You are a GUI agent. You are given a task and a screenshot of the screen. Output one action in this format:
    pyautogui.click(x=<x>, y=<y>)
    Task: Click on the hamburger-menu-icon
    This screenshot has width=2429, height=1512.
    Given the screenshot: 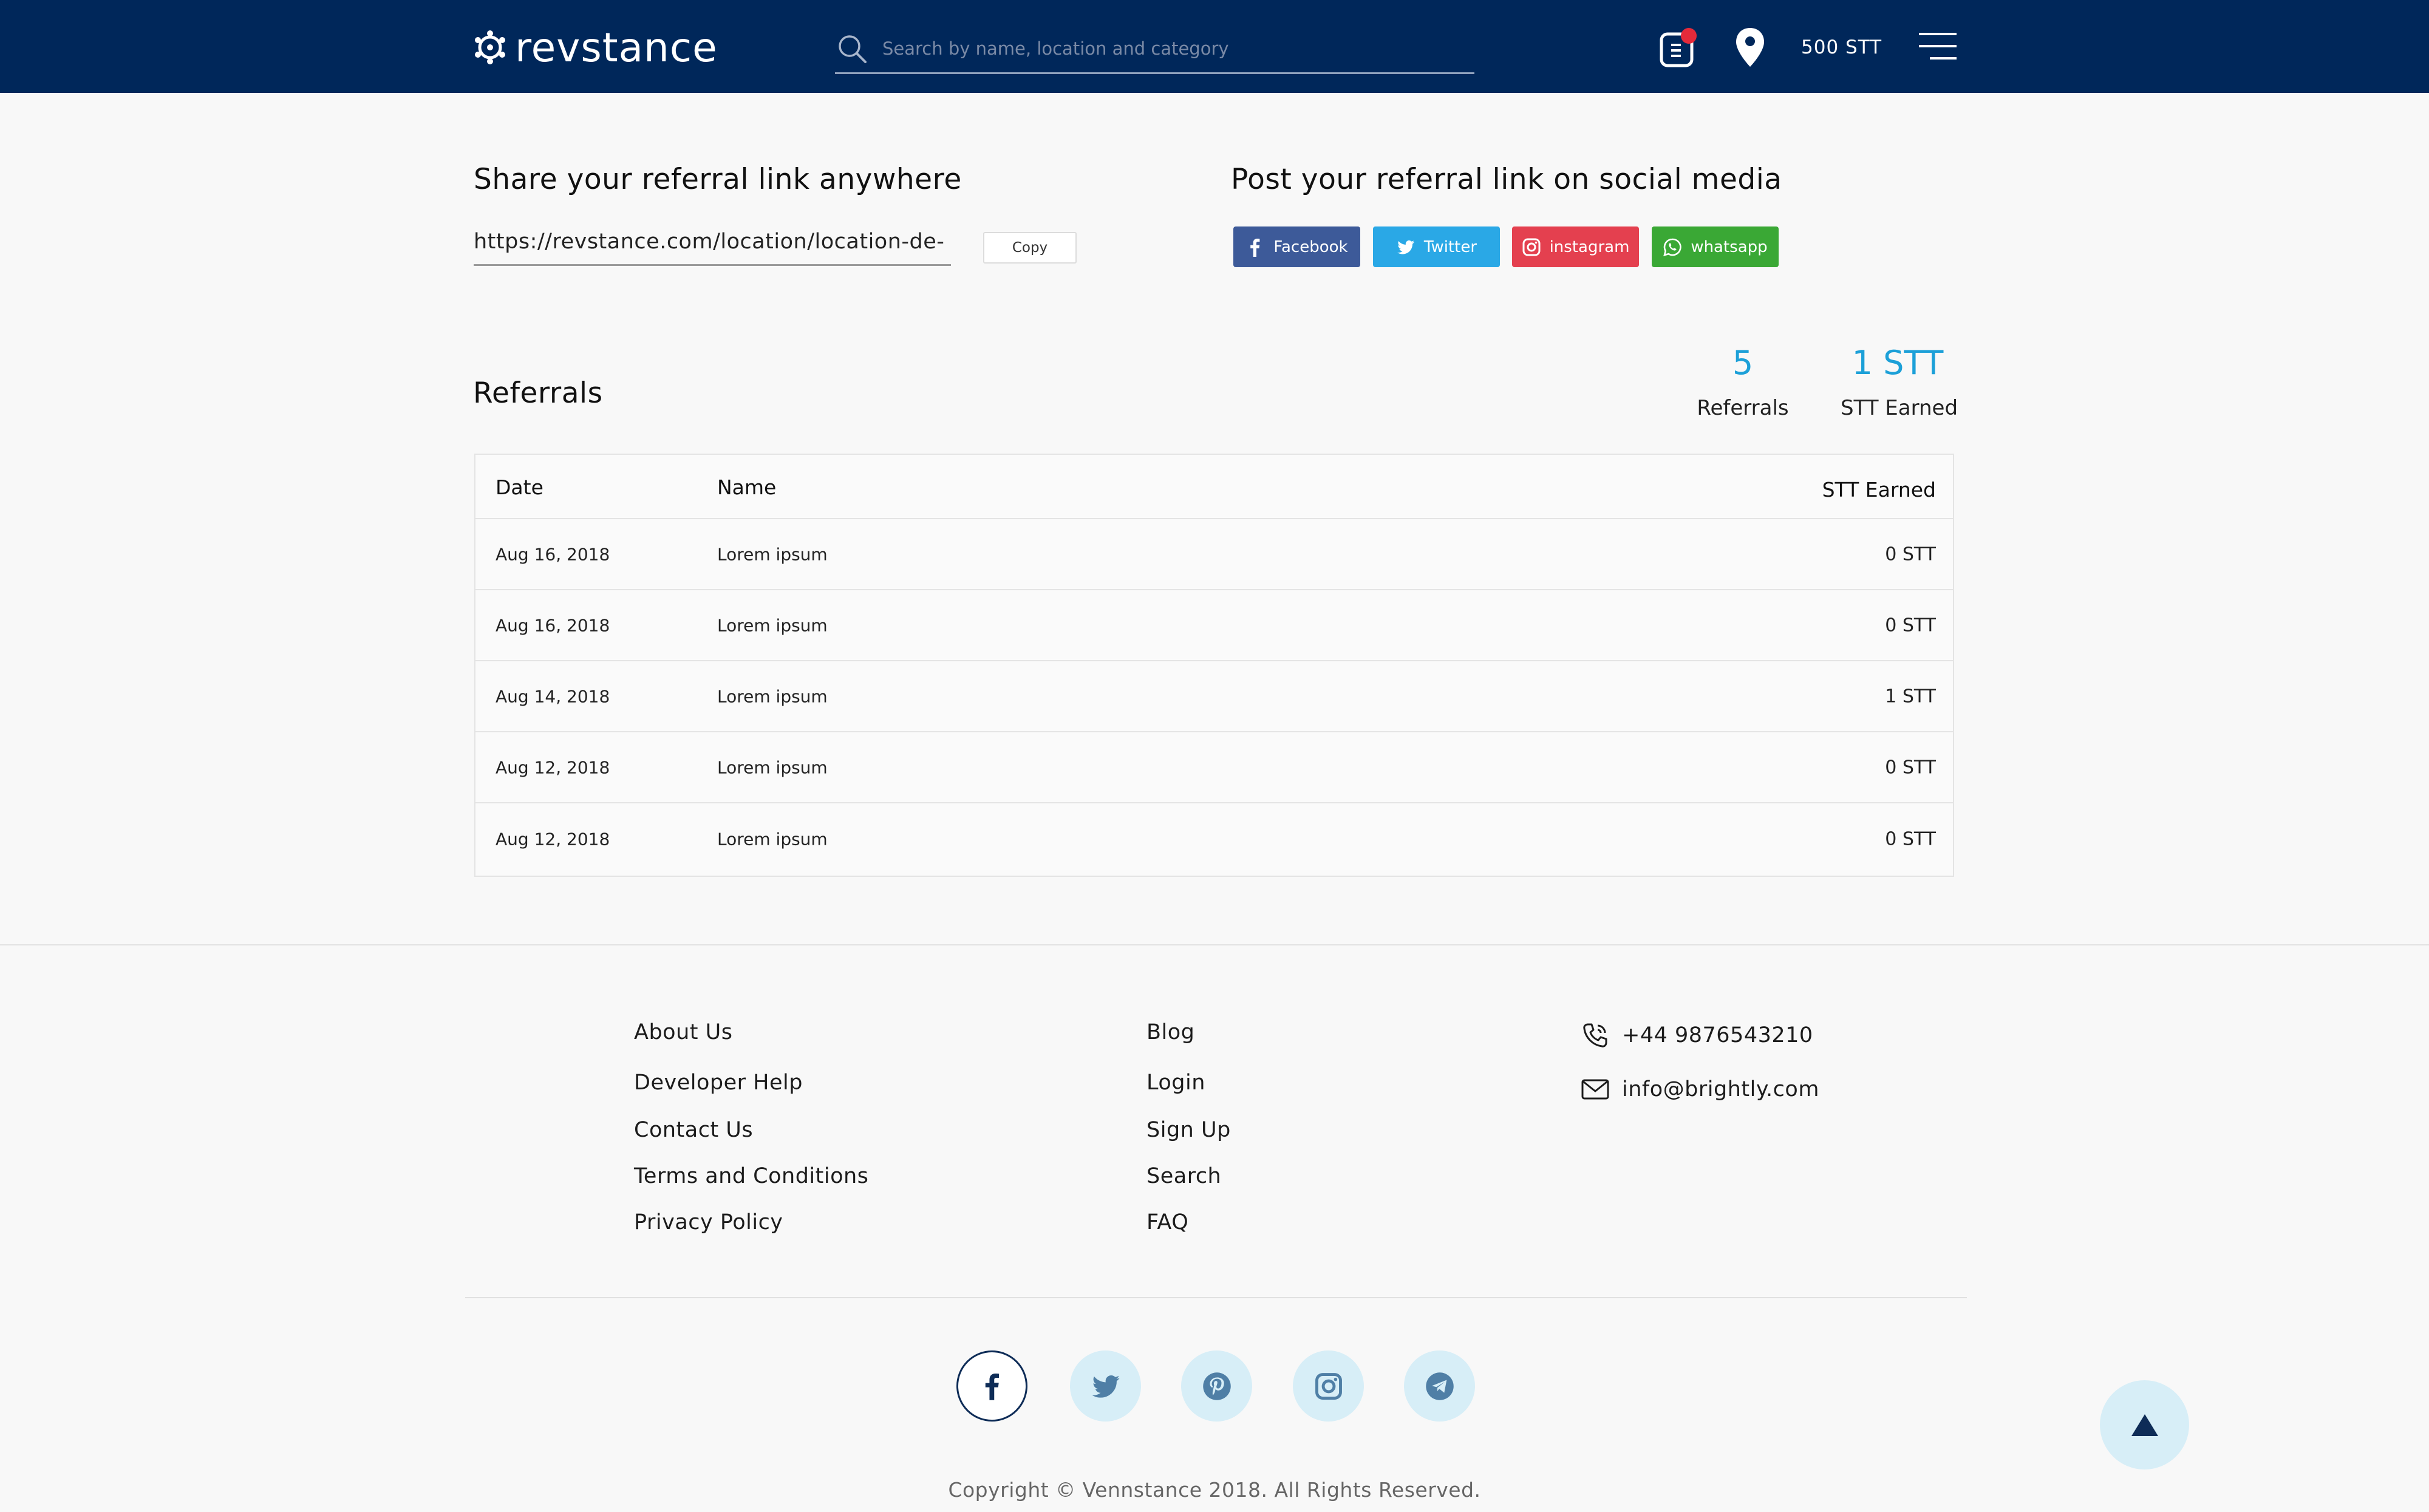 What is the action you would take?
    pyautogui.click(x=1938, y=47)
    